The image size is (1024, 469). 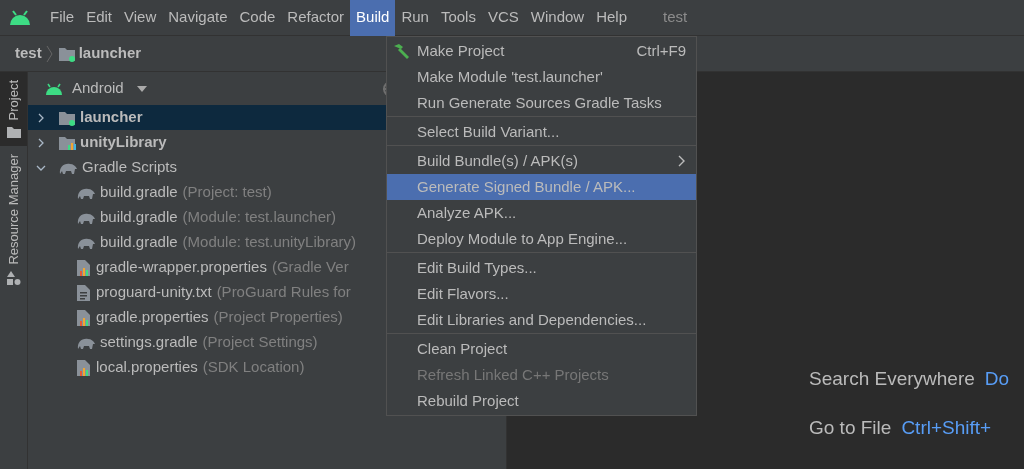 I want to click on menu-item: Build, so click(x=373, y=18).